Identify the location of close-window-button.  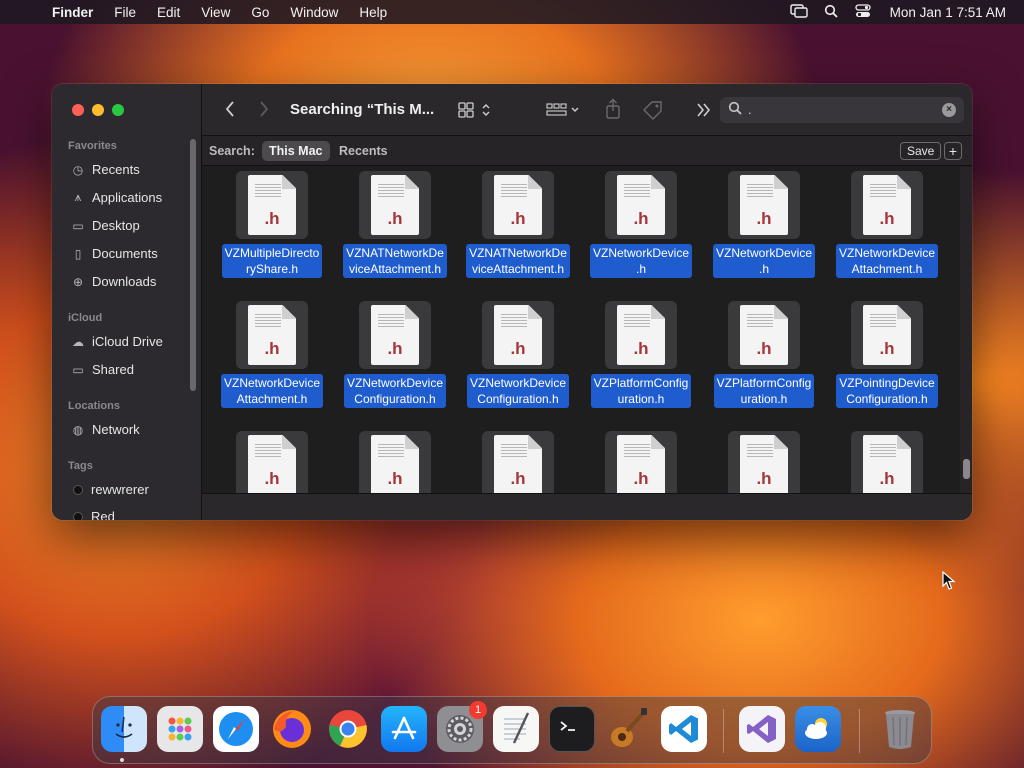
(78, 110).